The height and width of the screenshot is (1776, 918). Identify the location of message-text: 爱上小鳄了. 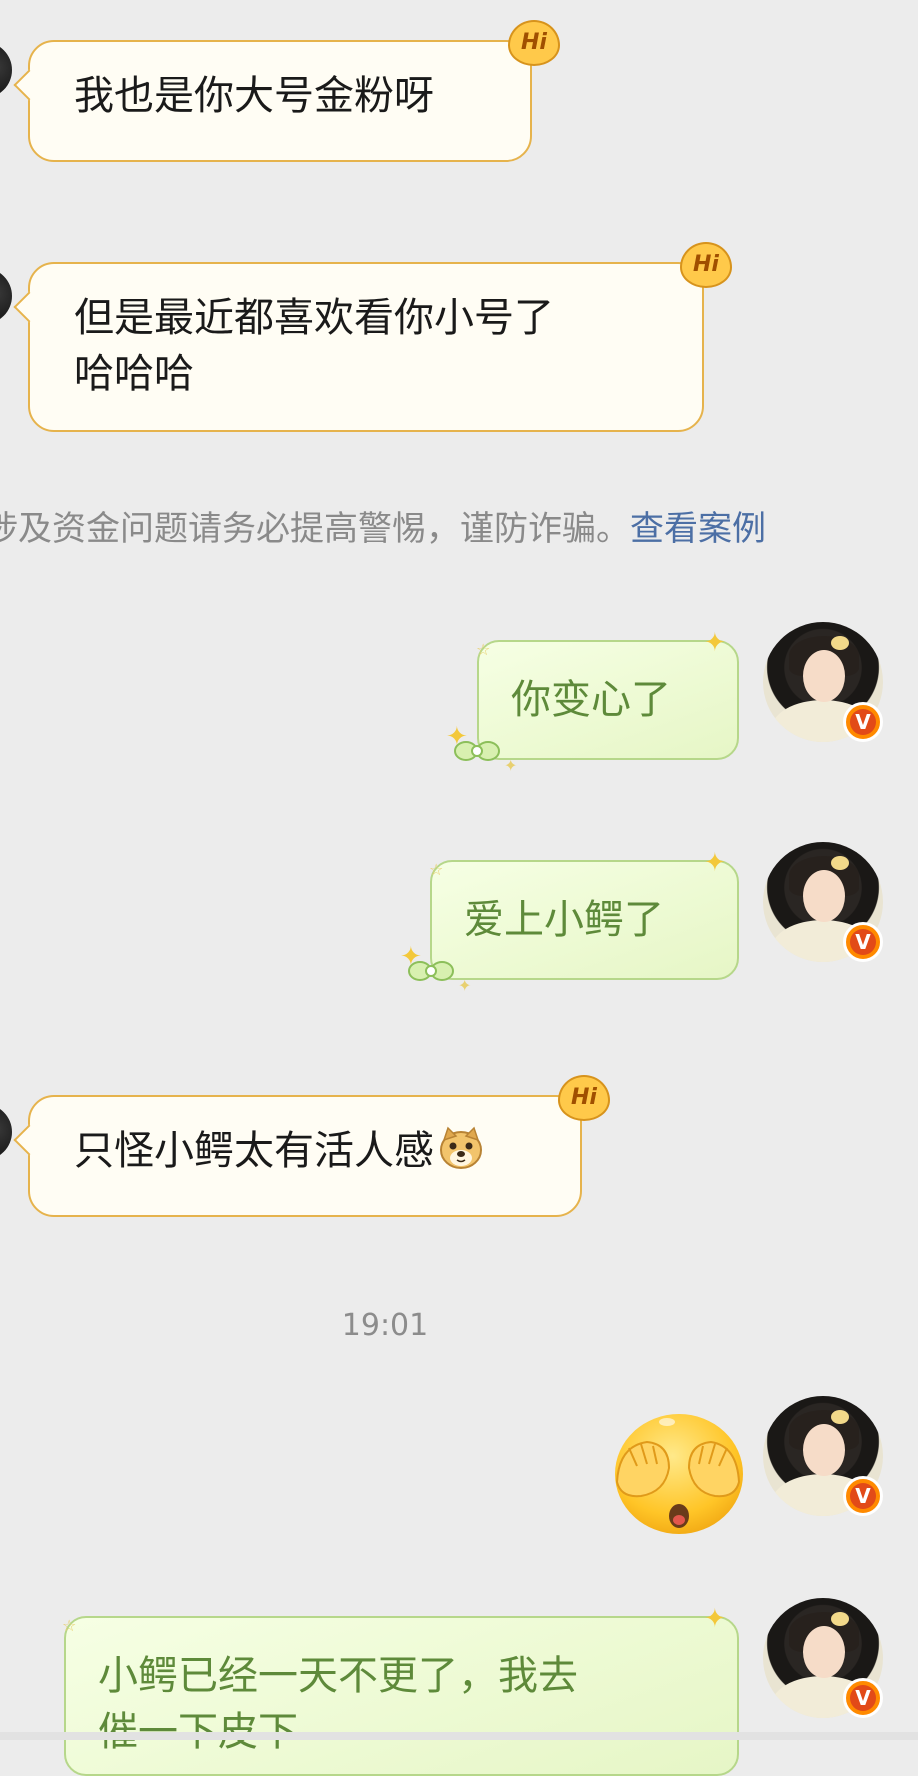
(564, 920).